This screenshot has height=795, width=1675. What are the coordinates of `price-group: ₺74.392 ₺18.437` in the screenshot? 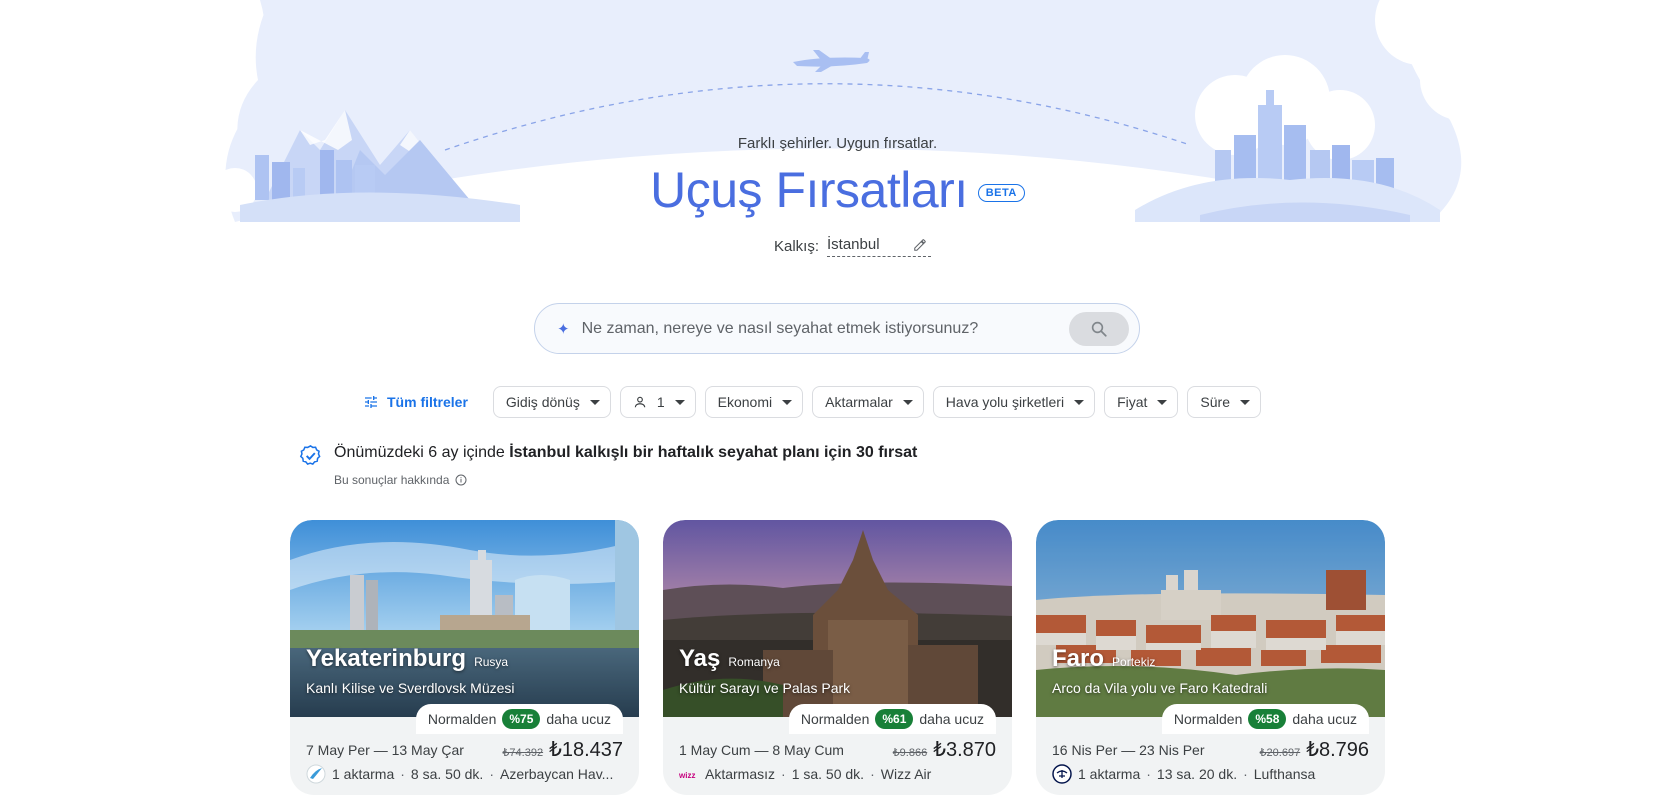 It's located at (562, 749).